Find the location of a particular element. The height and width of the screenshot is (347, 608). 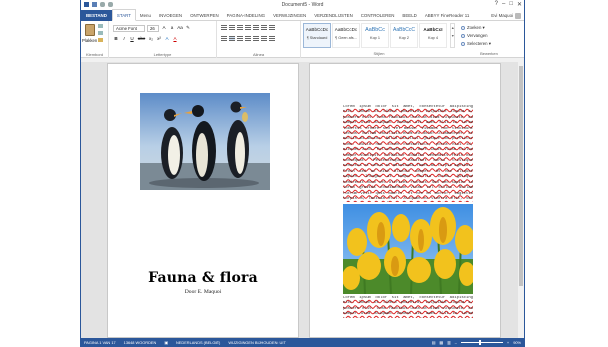

find-label: Zoeken ▾ is located at coordinates (476, 27).